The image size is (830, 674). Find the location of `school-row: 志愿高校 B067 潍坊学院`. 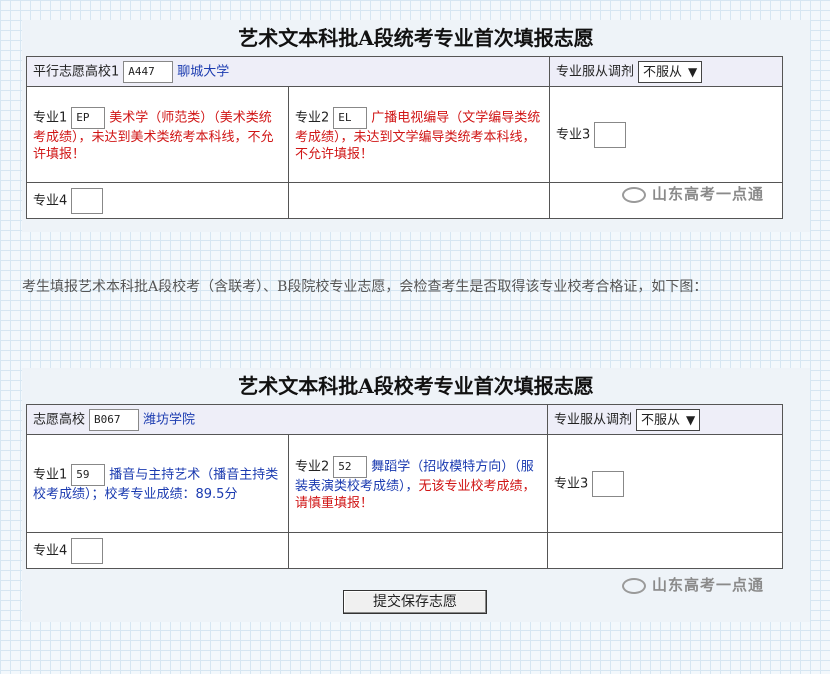

school-row: 志愿高校 B067 潍坊学院 is located at coordinates (287, 419).